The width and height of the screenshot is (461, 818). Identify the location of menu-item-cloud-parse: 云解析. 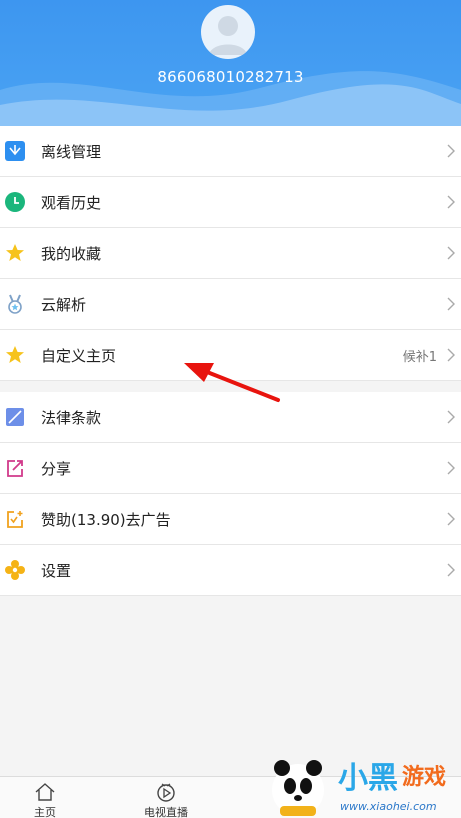
(230, 304).